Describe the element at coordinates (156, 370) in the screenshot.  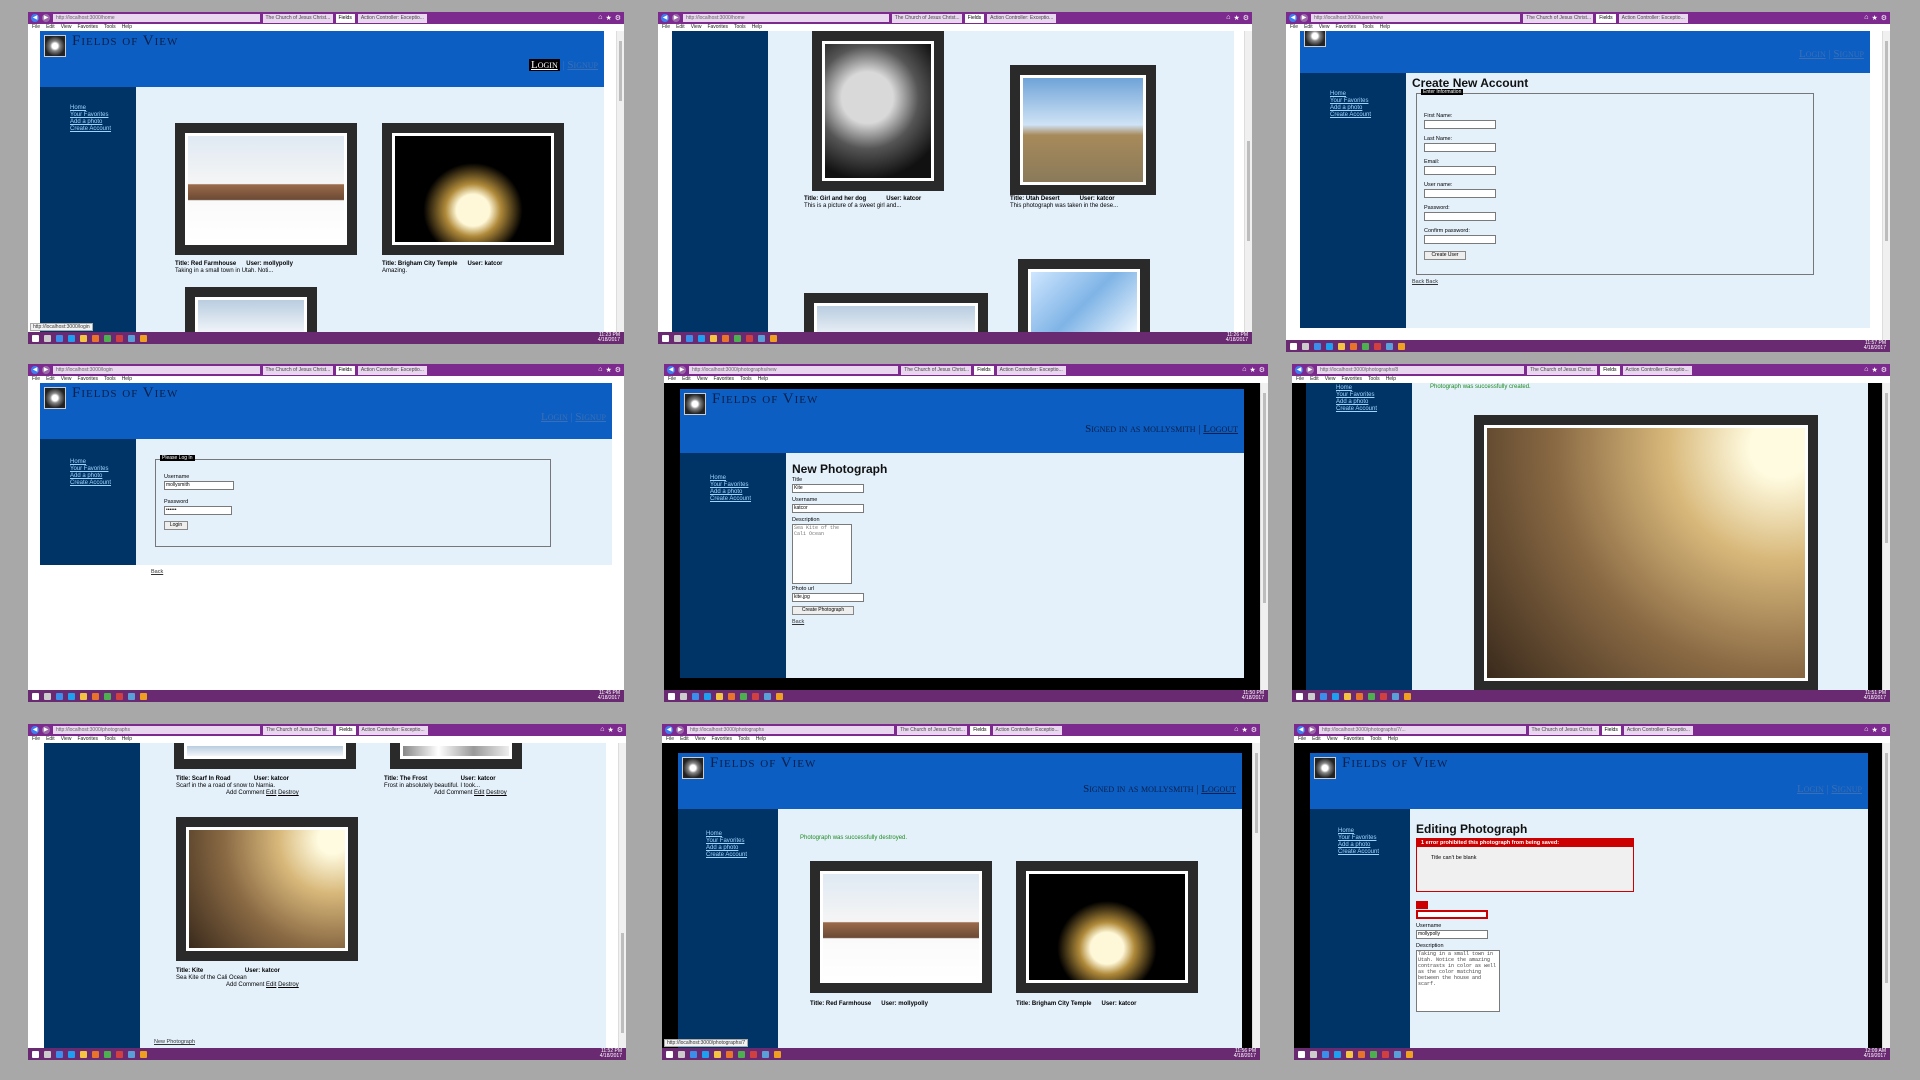
I see `address-bar: http://localhost:3000/login` at that location.